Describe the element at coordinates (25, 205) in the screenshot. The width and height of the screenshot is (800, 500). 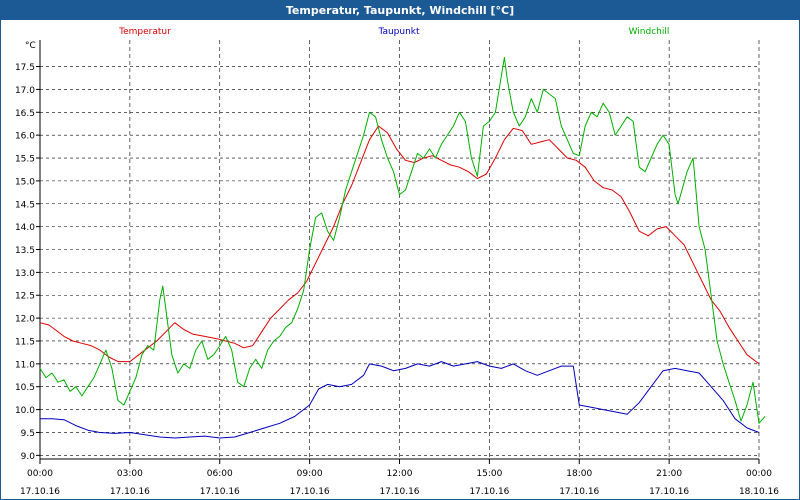
I see `y-tick-label: 14.5` at that location.